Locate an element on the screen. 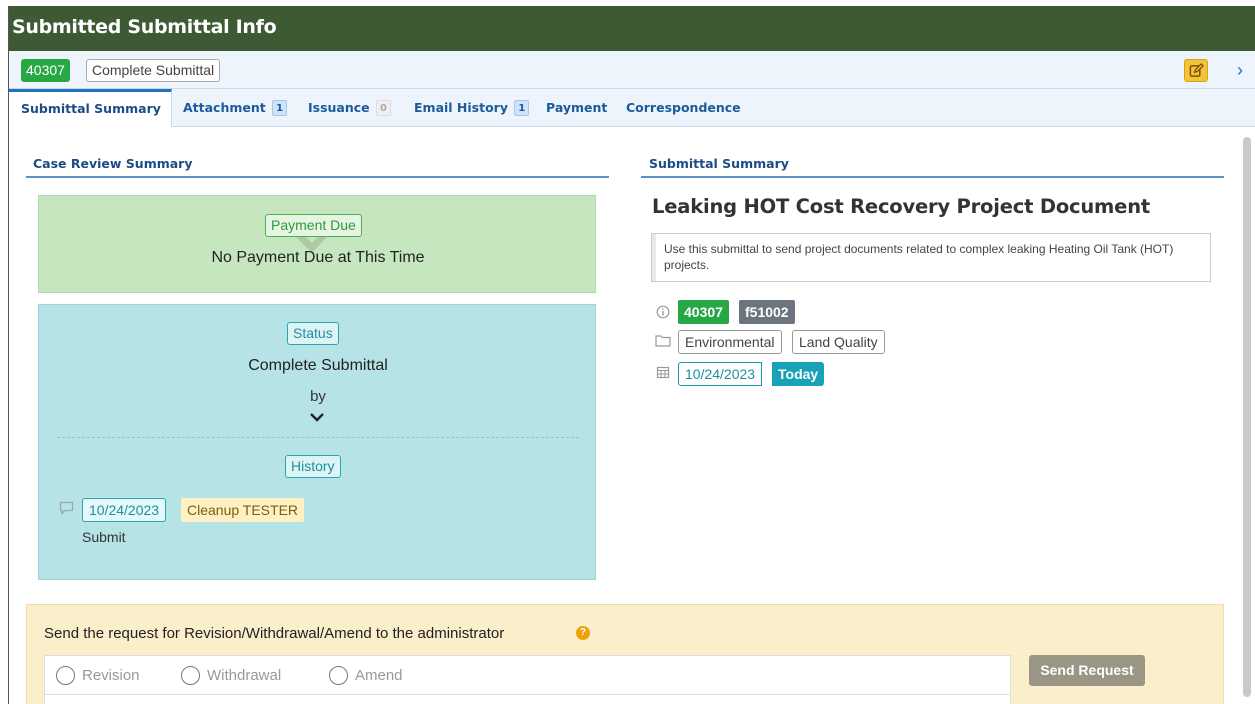 Image resolution: width=1255 pixels, height=704 pixels. history-action: Submit is located at coordinates (104, 537).